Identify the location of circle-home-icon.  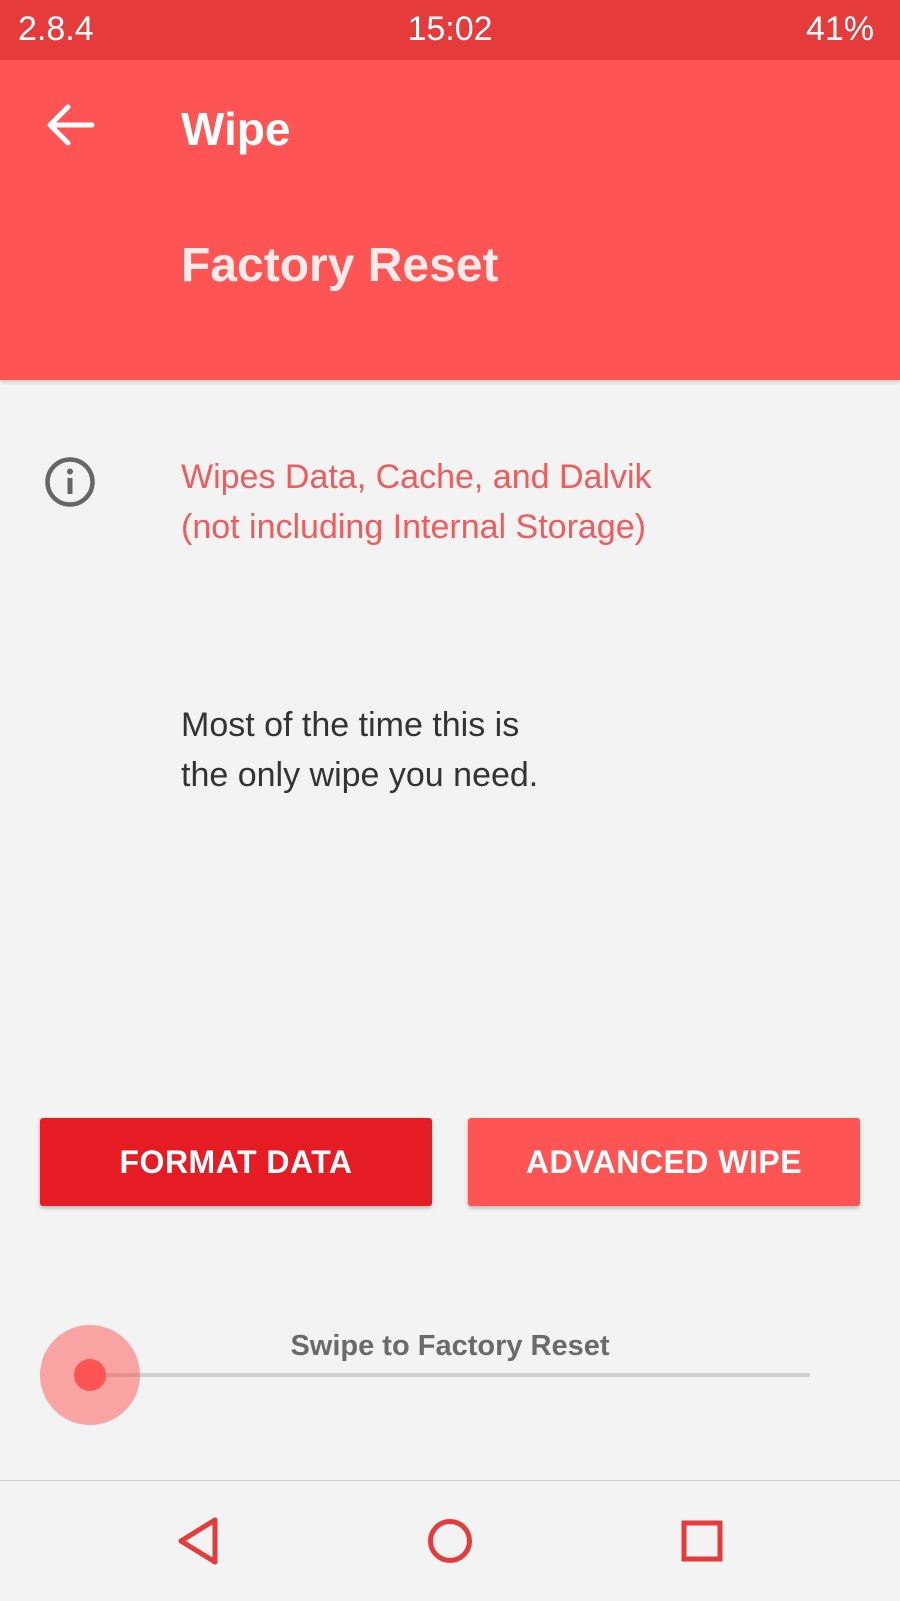
(450, 1541).